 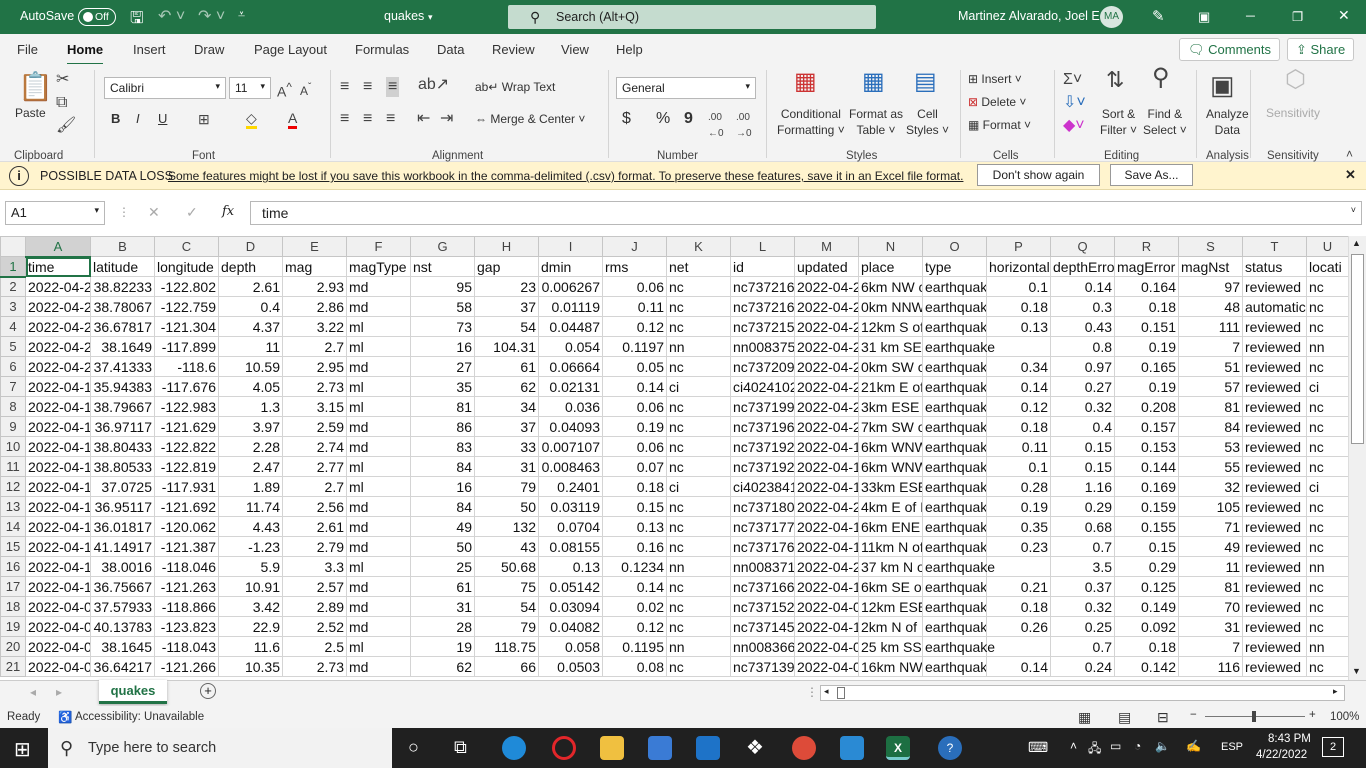 I want to click on cell-Q4: 0.43, so click(x=1082, y=326).